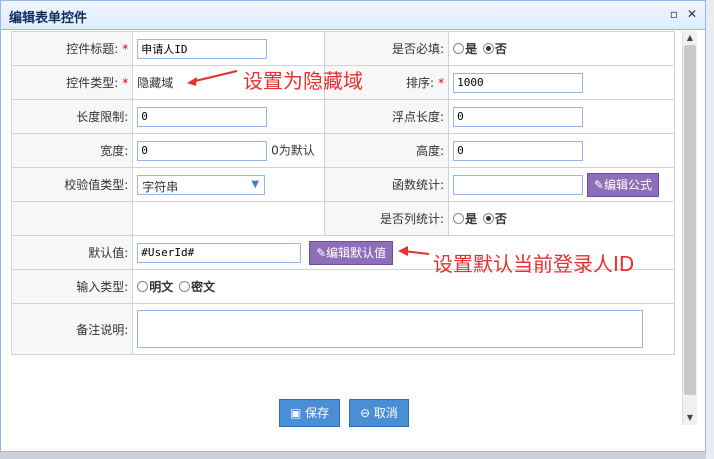  I want to click on required-yes-radio, so click(459, 48).